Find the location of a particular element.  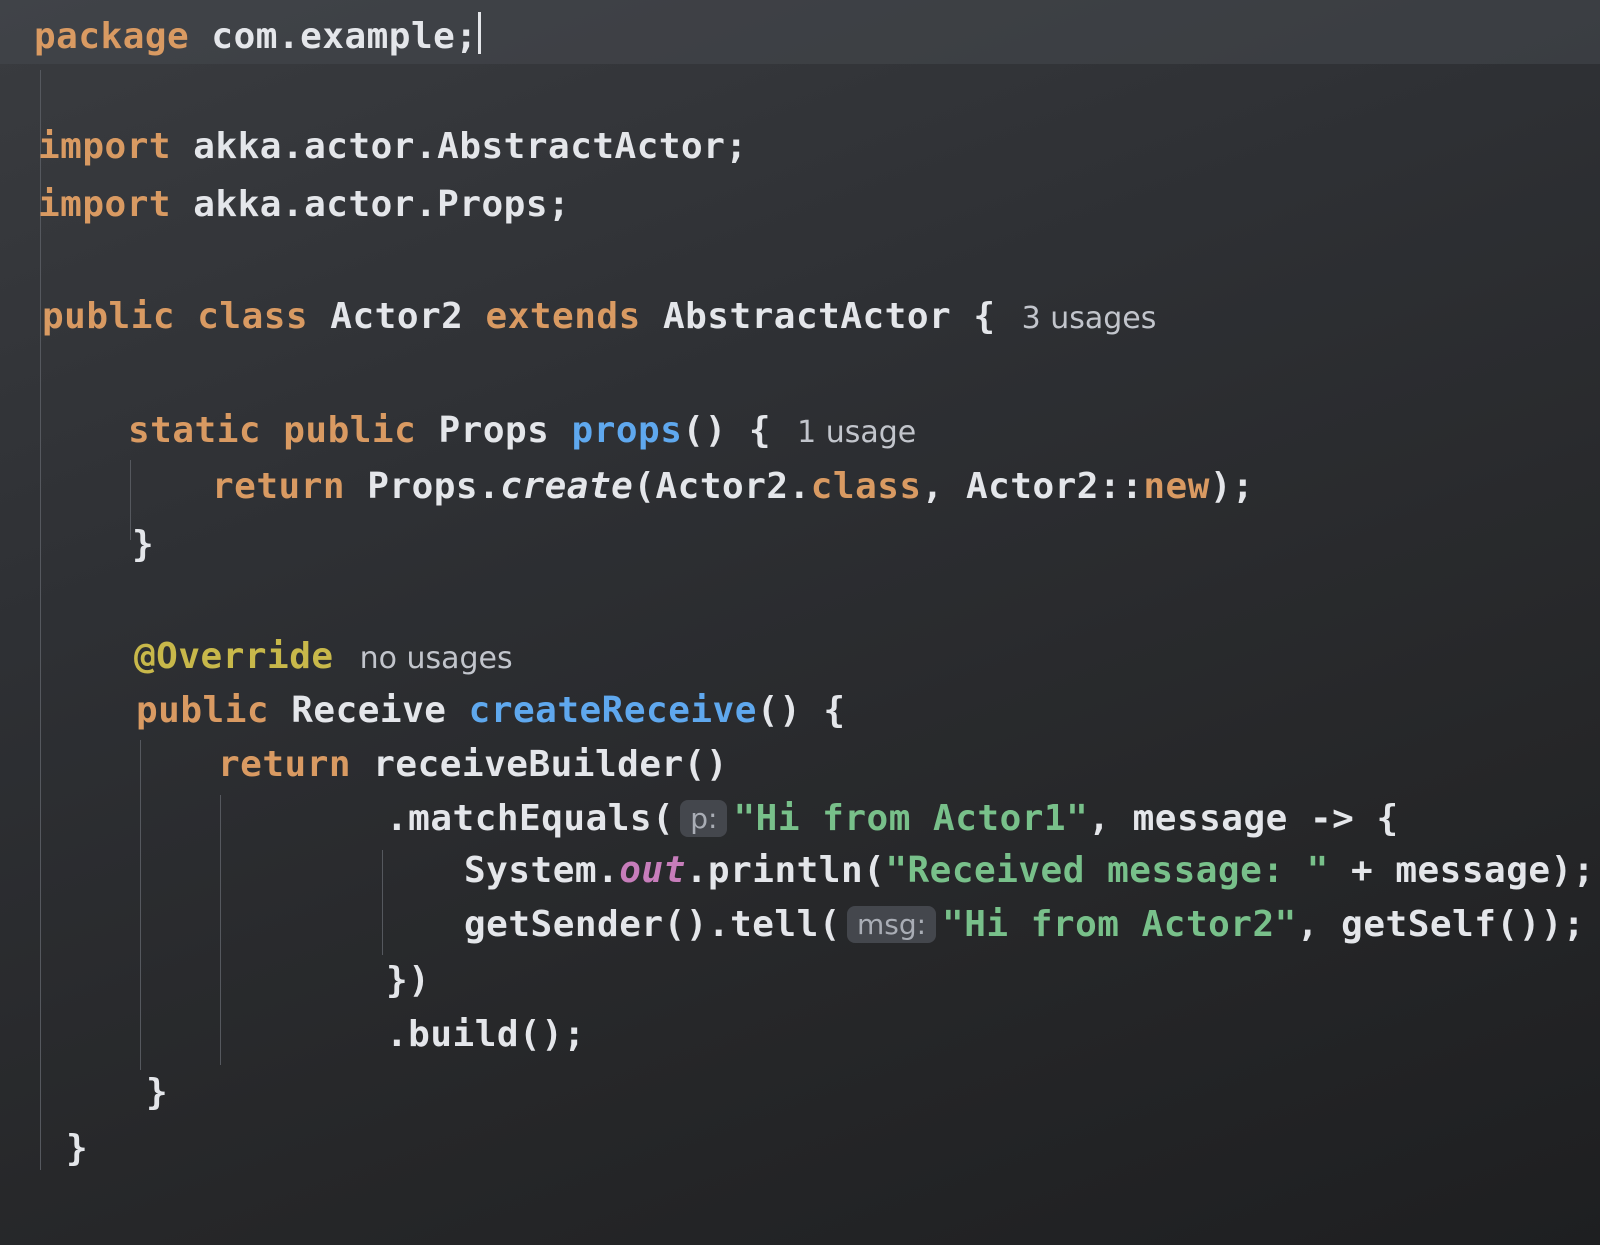

code-line-return-builder: return receiveBuilder() is located at coordinates (473, 764).